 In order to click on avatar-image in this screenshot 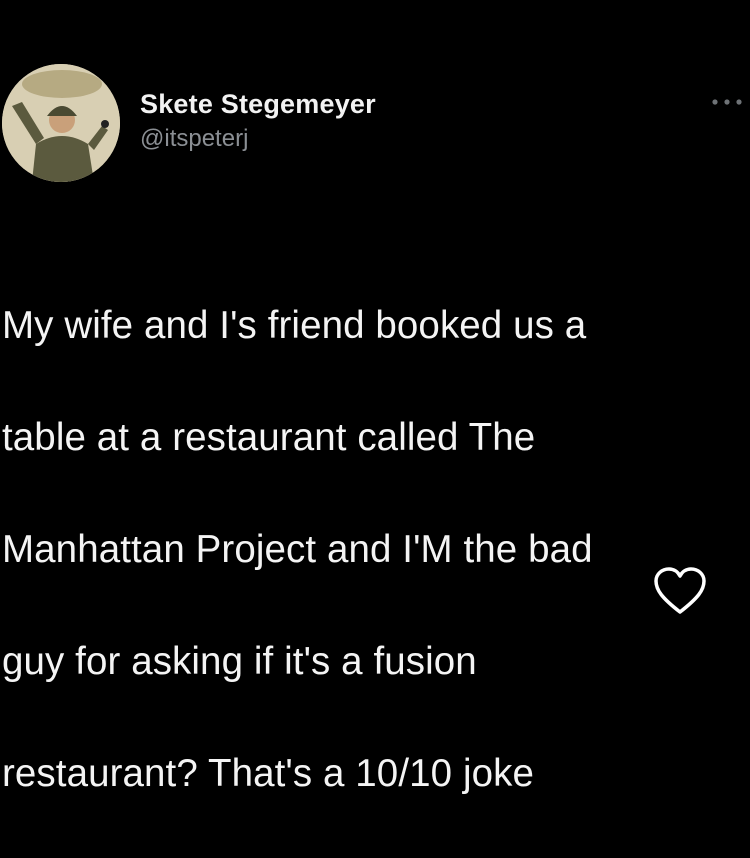, I will do `click(61, 123)`.